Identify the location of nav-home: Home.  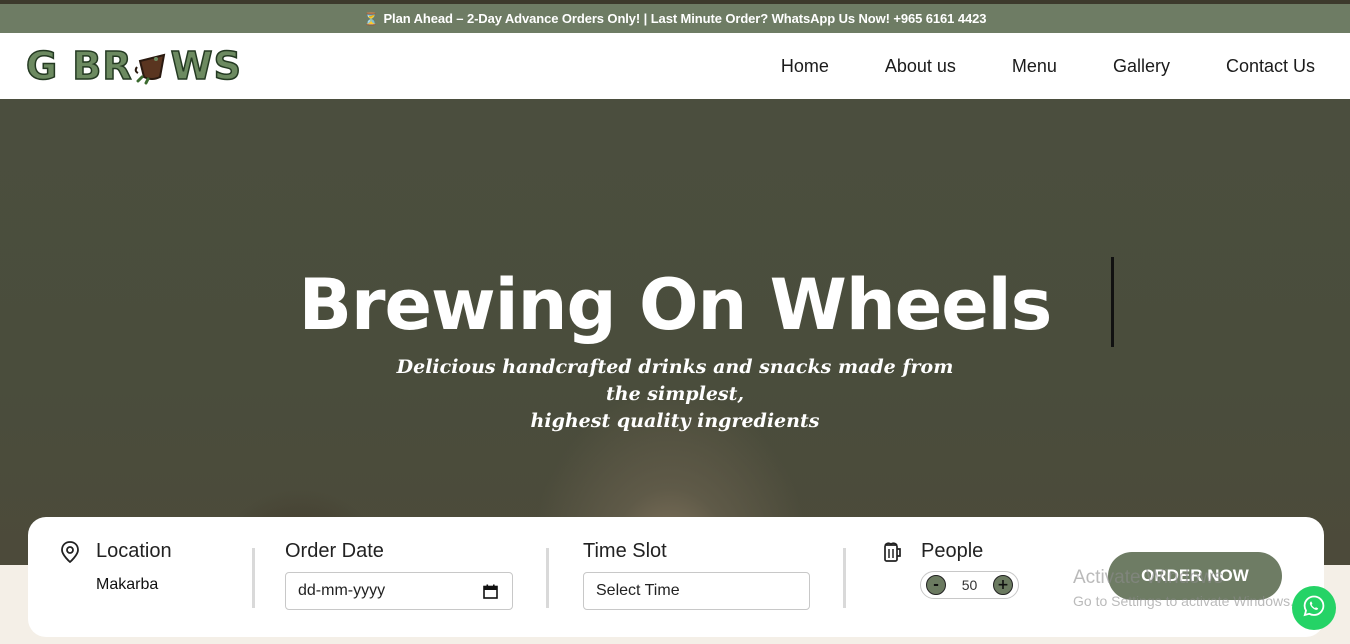
(805, 66).